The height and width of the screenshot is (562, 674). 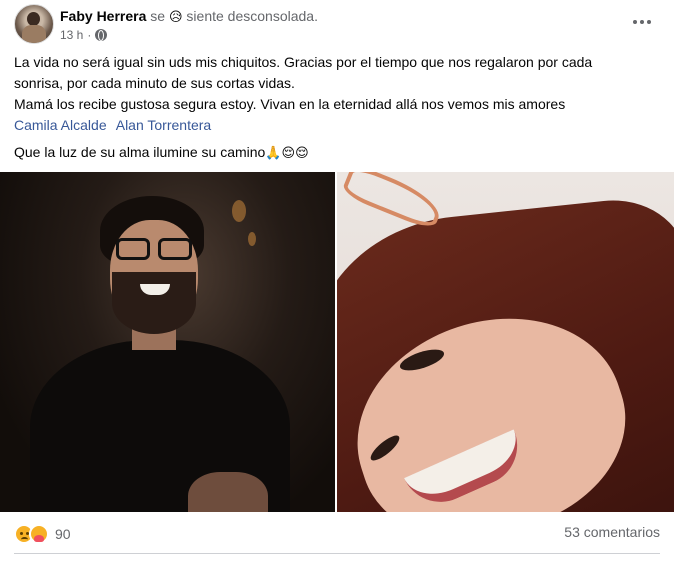 I want to click on woman-sunglasses, so click(x=393, y=202).